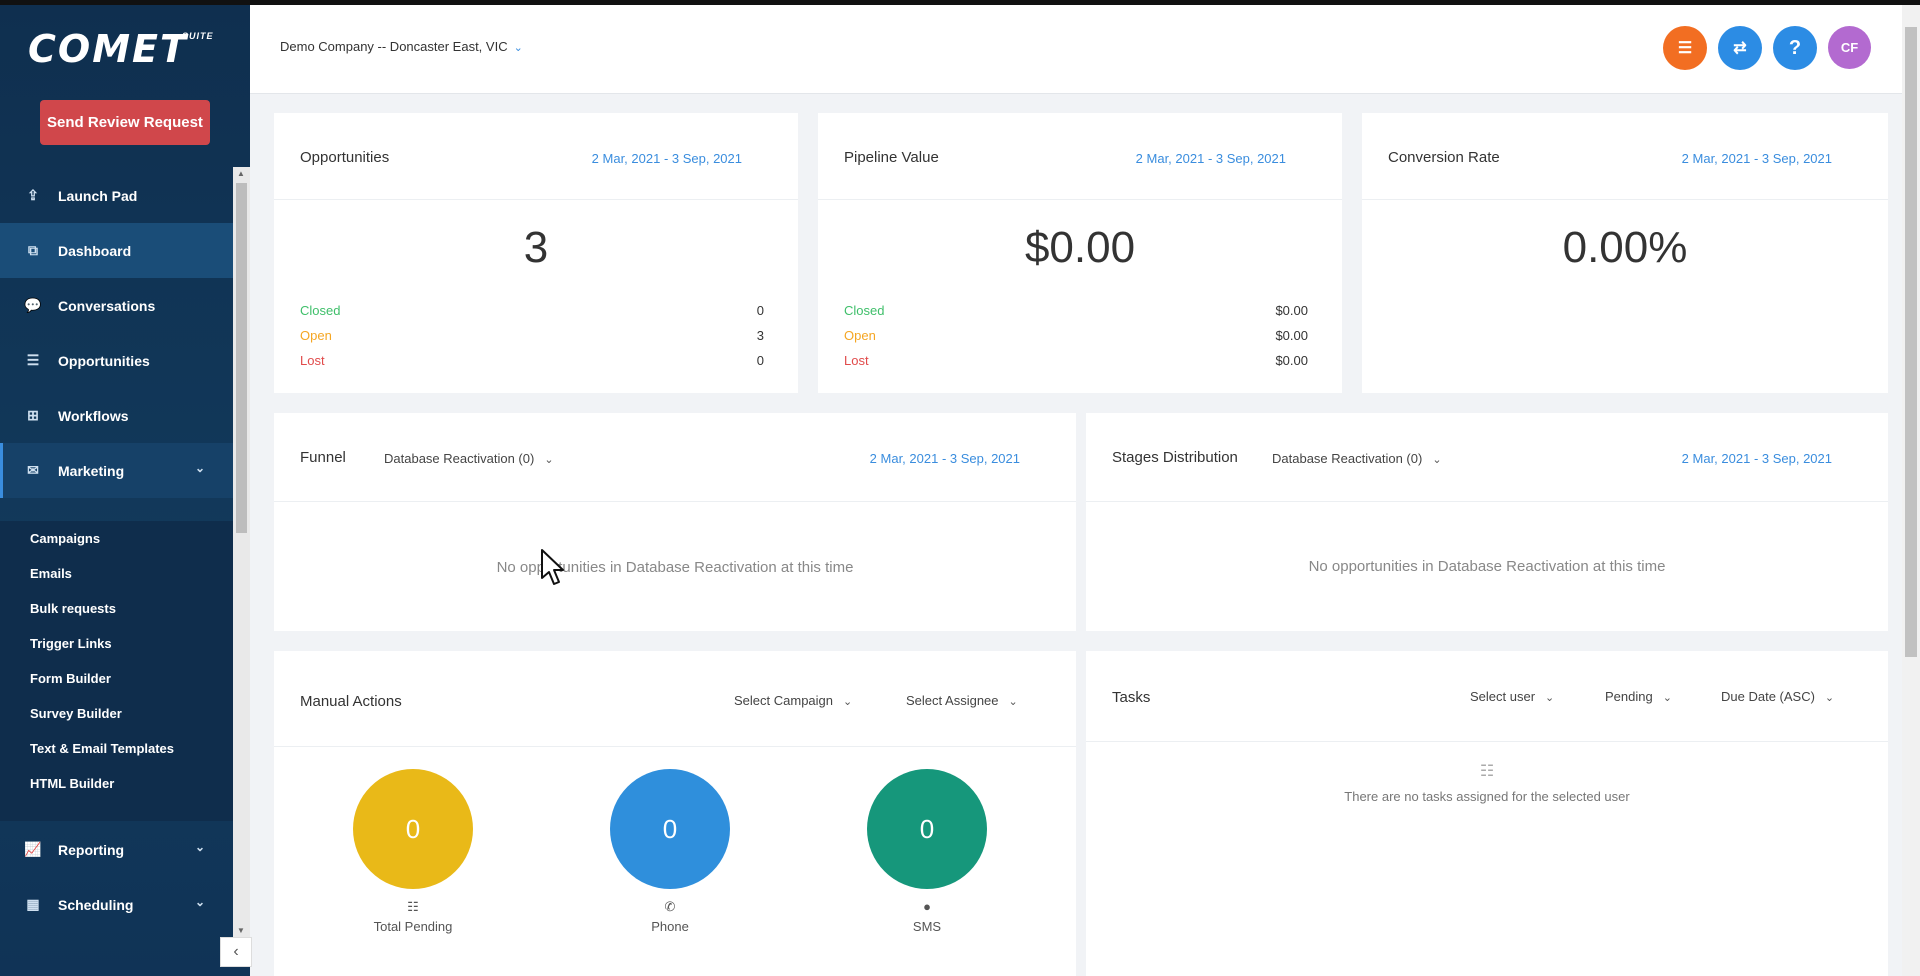  I want to click on sidebar-item-launch-pad: ⇪ Launch Pad, so click(116, 195).